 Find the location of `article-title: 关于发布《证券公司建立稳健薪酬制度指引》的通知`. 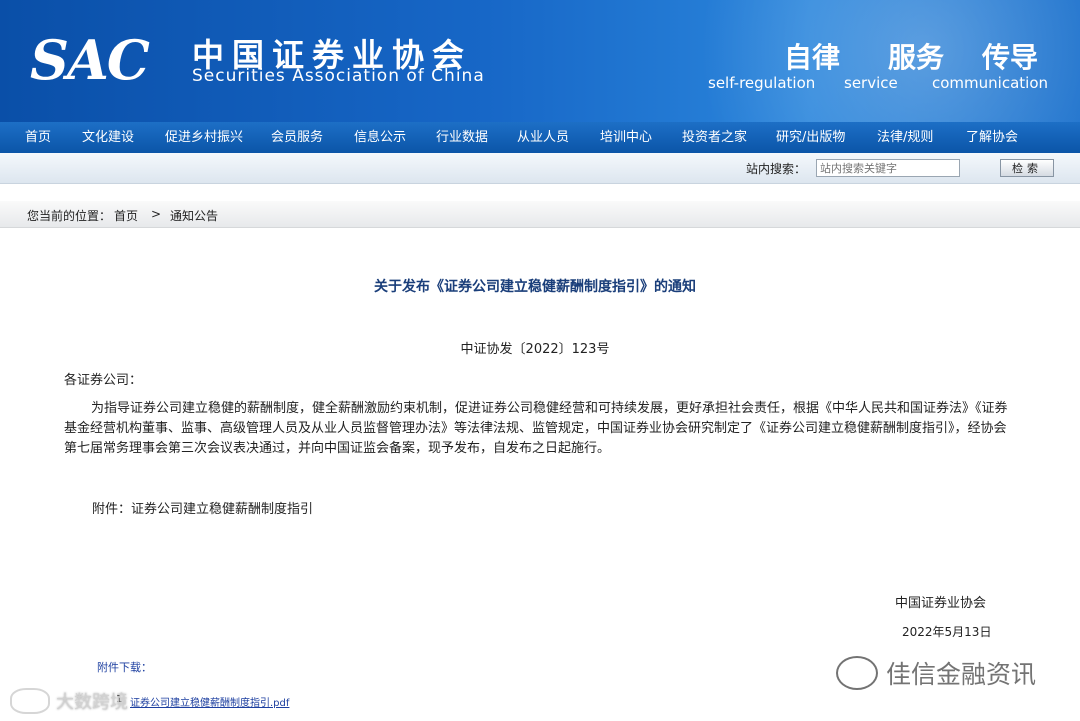

article-title: 关于发布《证券公司建立稳健薪酬制度指引》的通知 is located at coordinates (535, 287).